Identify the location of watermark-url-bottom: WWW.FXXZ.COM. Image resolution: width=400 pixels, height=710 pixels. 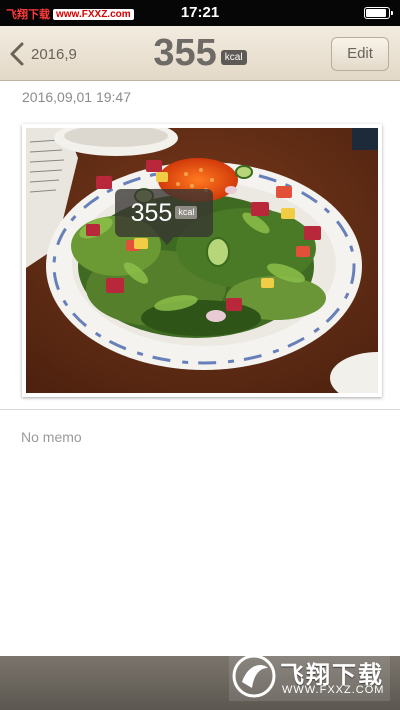
(333, 690).